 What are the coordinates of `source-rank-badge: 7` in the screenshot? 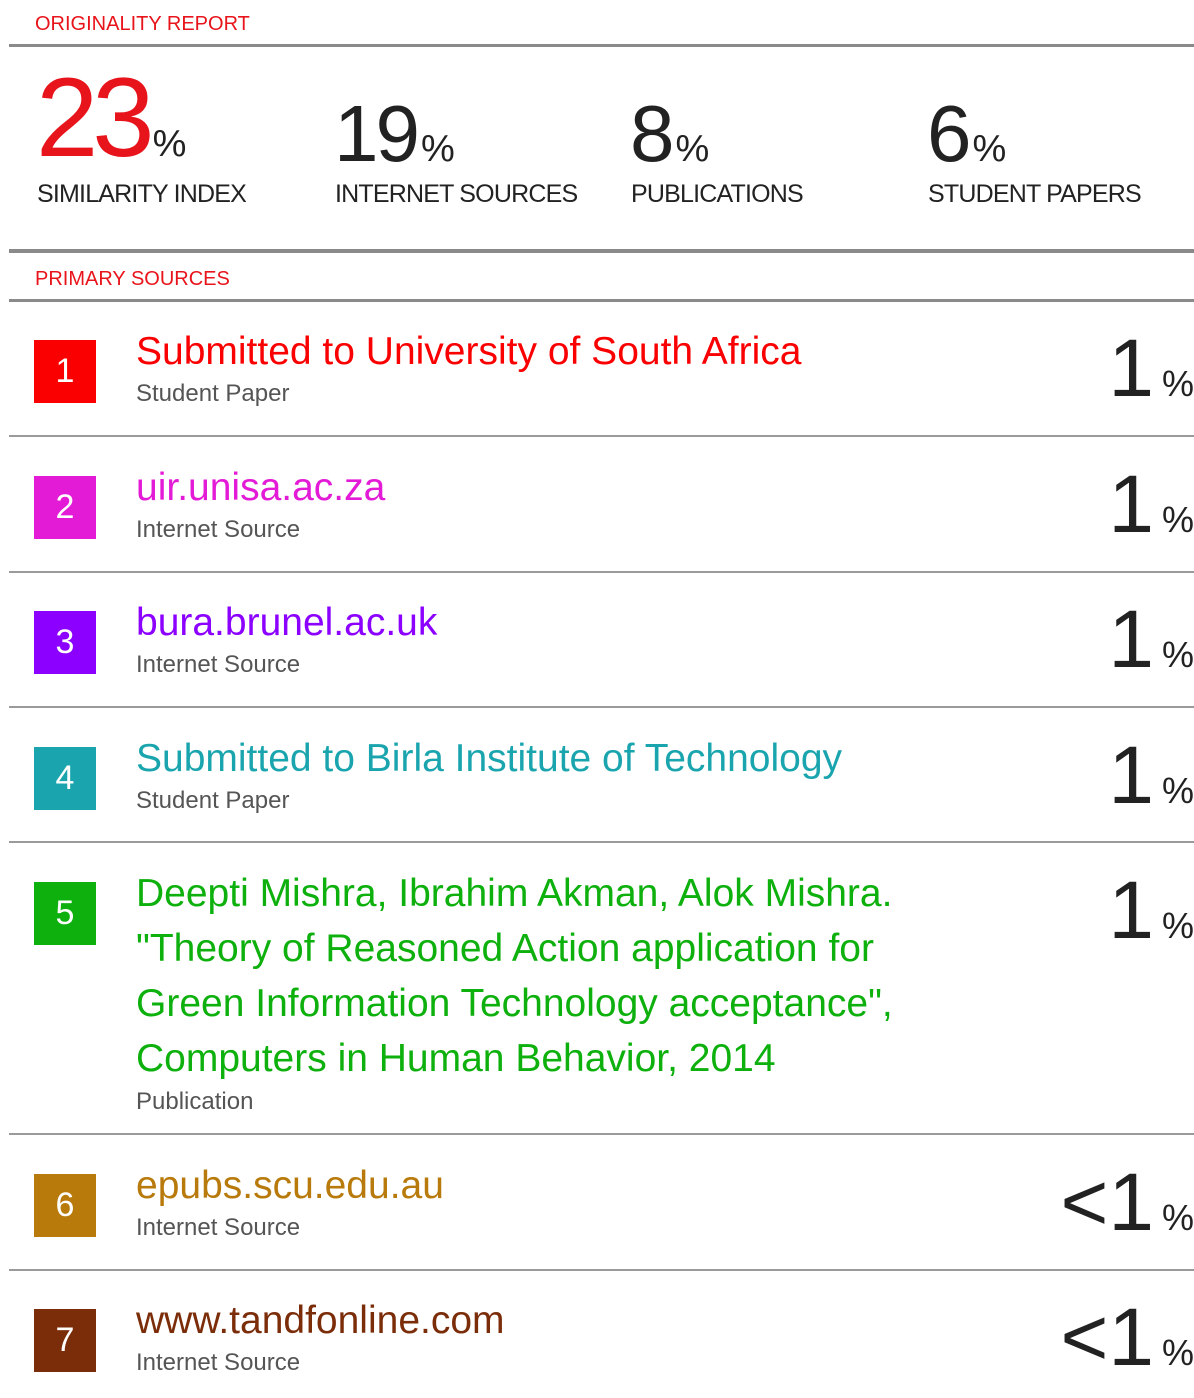 It's located at (65, 1340).